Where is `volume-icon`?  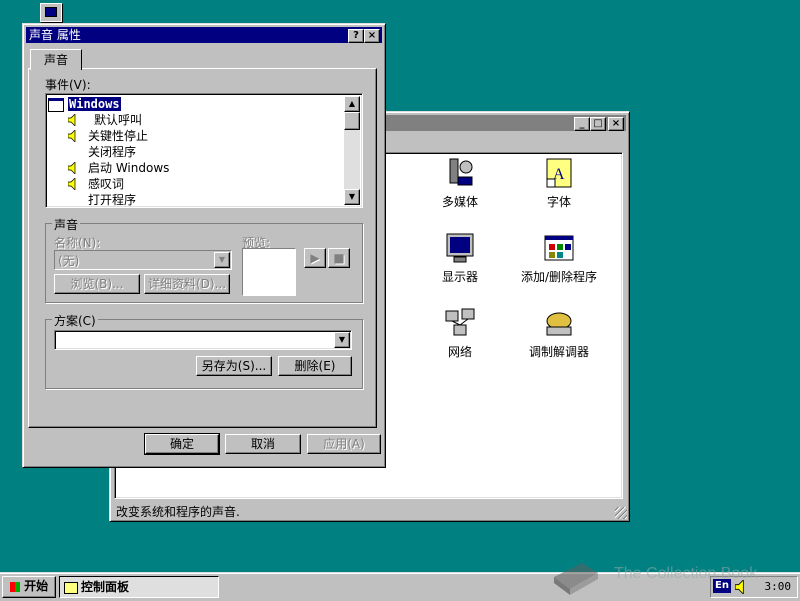 volume-icon is located at coordinates (741, 587).